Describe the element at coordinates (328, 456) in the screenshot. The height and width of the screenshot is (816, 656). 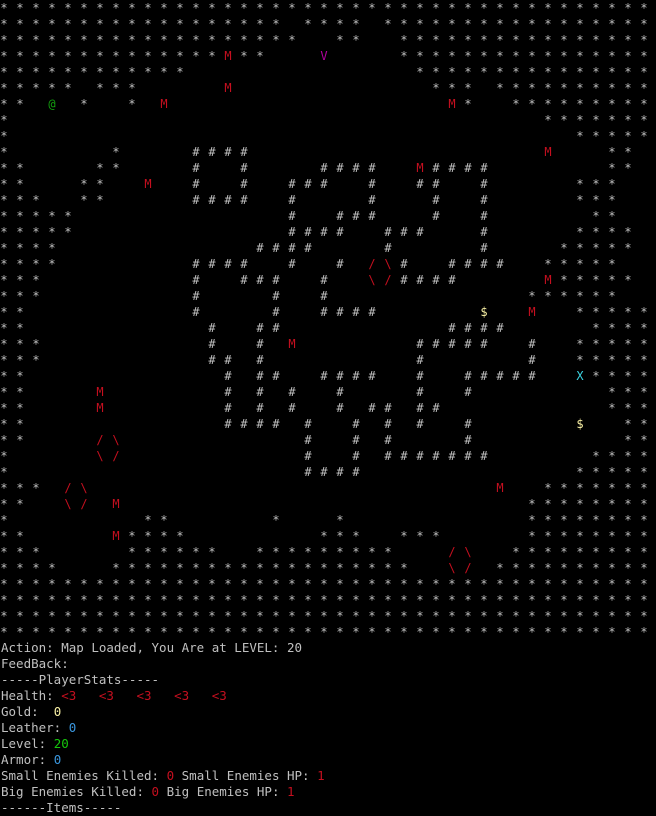
I see `map-row: * \ / # # # # # # # # # * * * *` at that location.